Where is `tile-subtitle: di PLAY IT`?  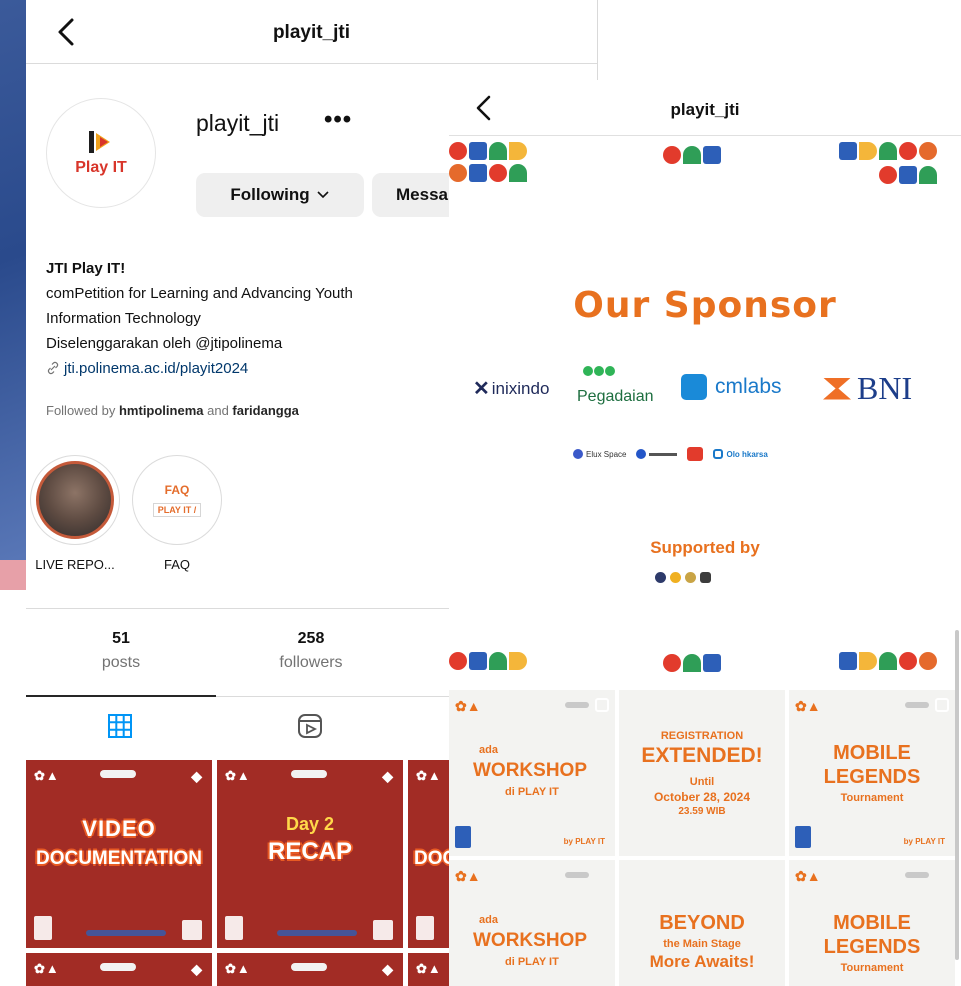
tile-subtitle: di PLAY IT is located at coordinates (532, 792).